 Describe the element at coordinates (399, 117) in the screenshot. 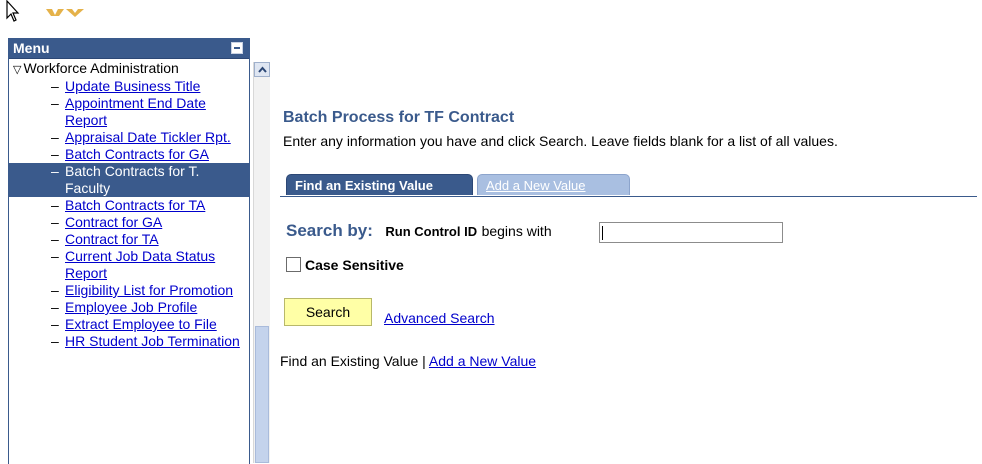

I see `page-title: Batch Process for TF Contract` at that location.